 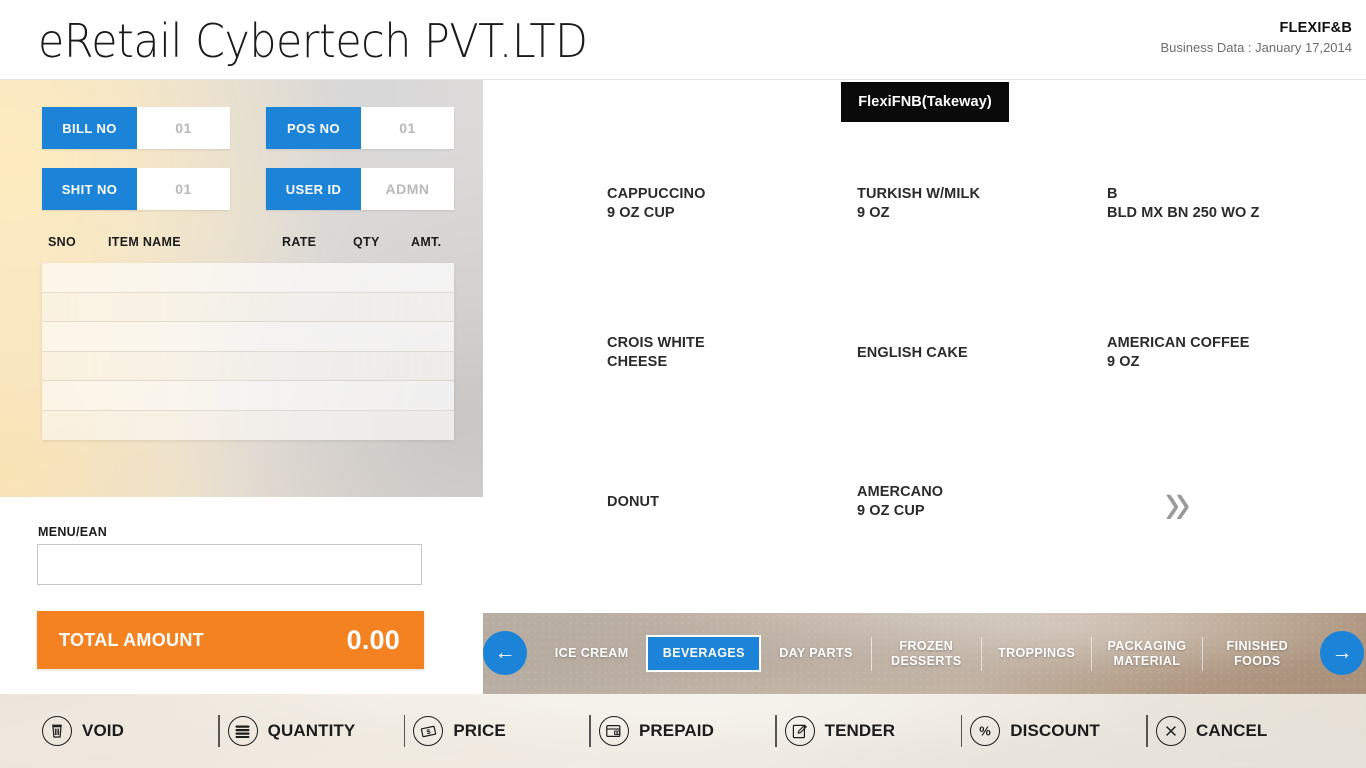 I want to click on column-header-qty: QTY, so click(x=366, y=242).